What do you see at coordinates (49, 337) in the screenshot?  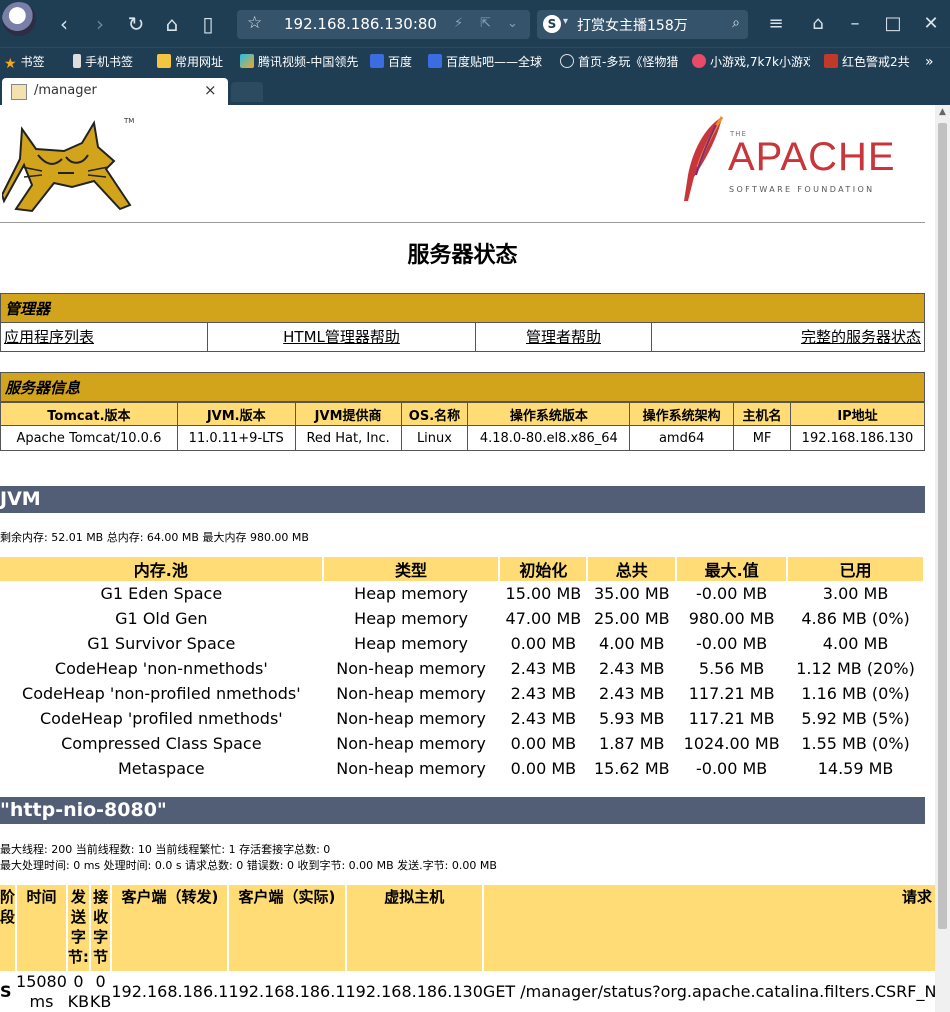 I see `app-list-link: 应用程序列表` at bounding box center [49, 337].